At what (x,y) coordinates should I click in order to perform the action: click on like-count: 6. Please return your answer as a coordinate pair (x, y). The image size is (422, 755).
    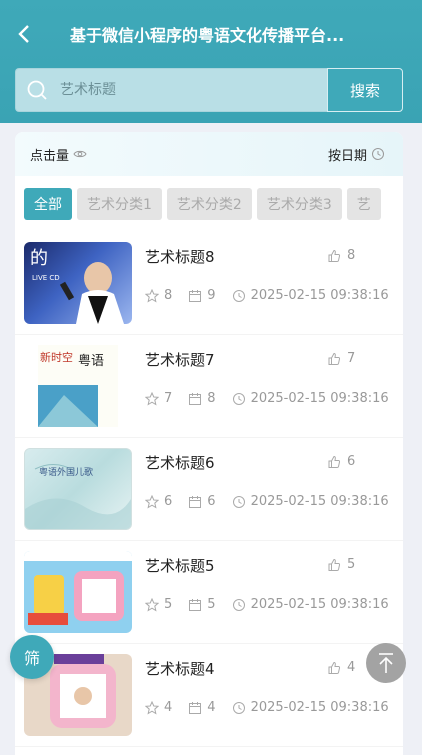
    Looking at the image, I should click on (351, 461).